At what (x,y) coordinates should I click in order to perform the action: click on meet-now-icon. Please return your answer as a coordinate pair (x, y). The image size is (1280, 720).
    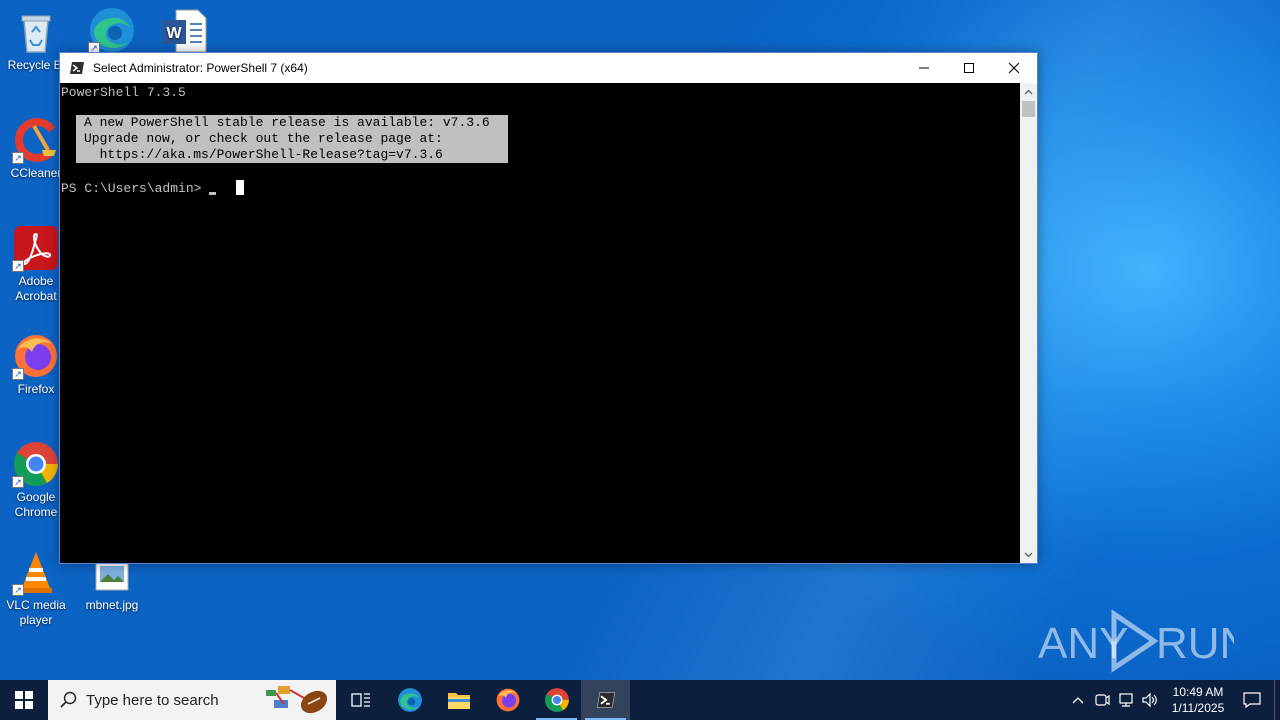
    Looking at the image, I should click on (1102, 700).